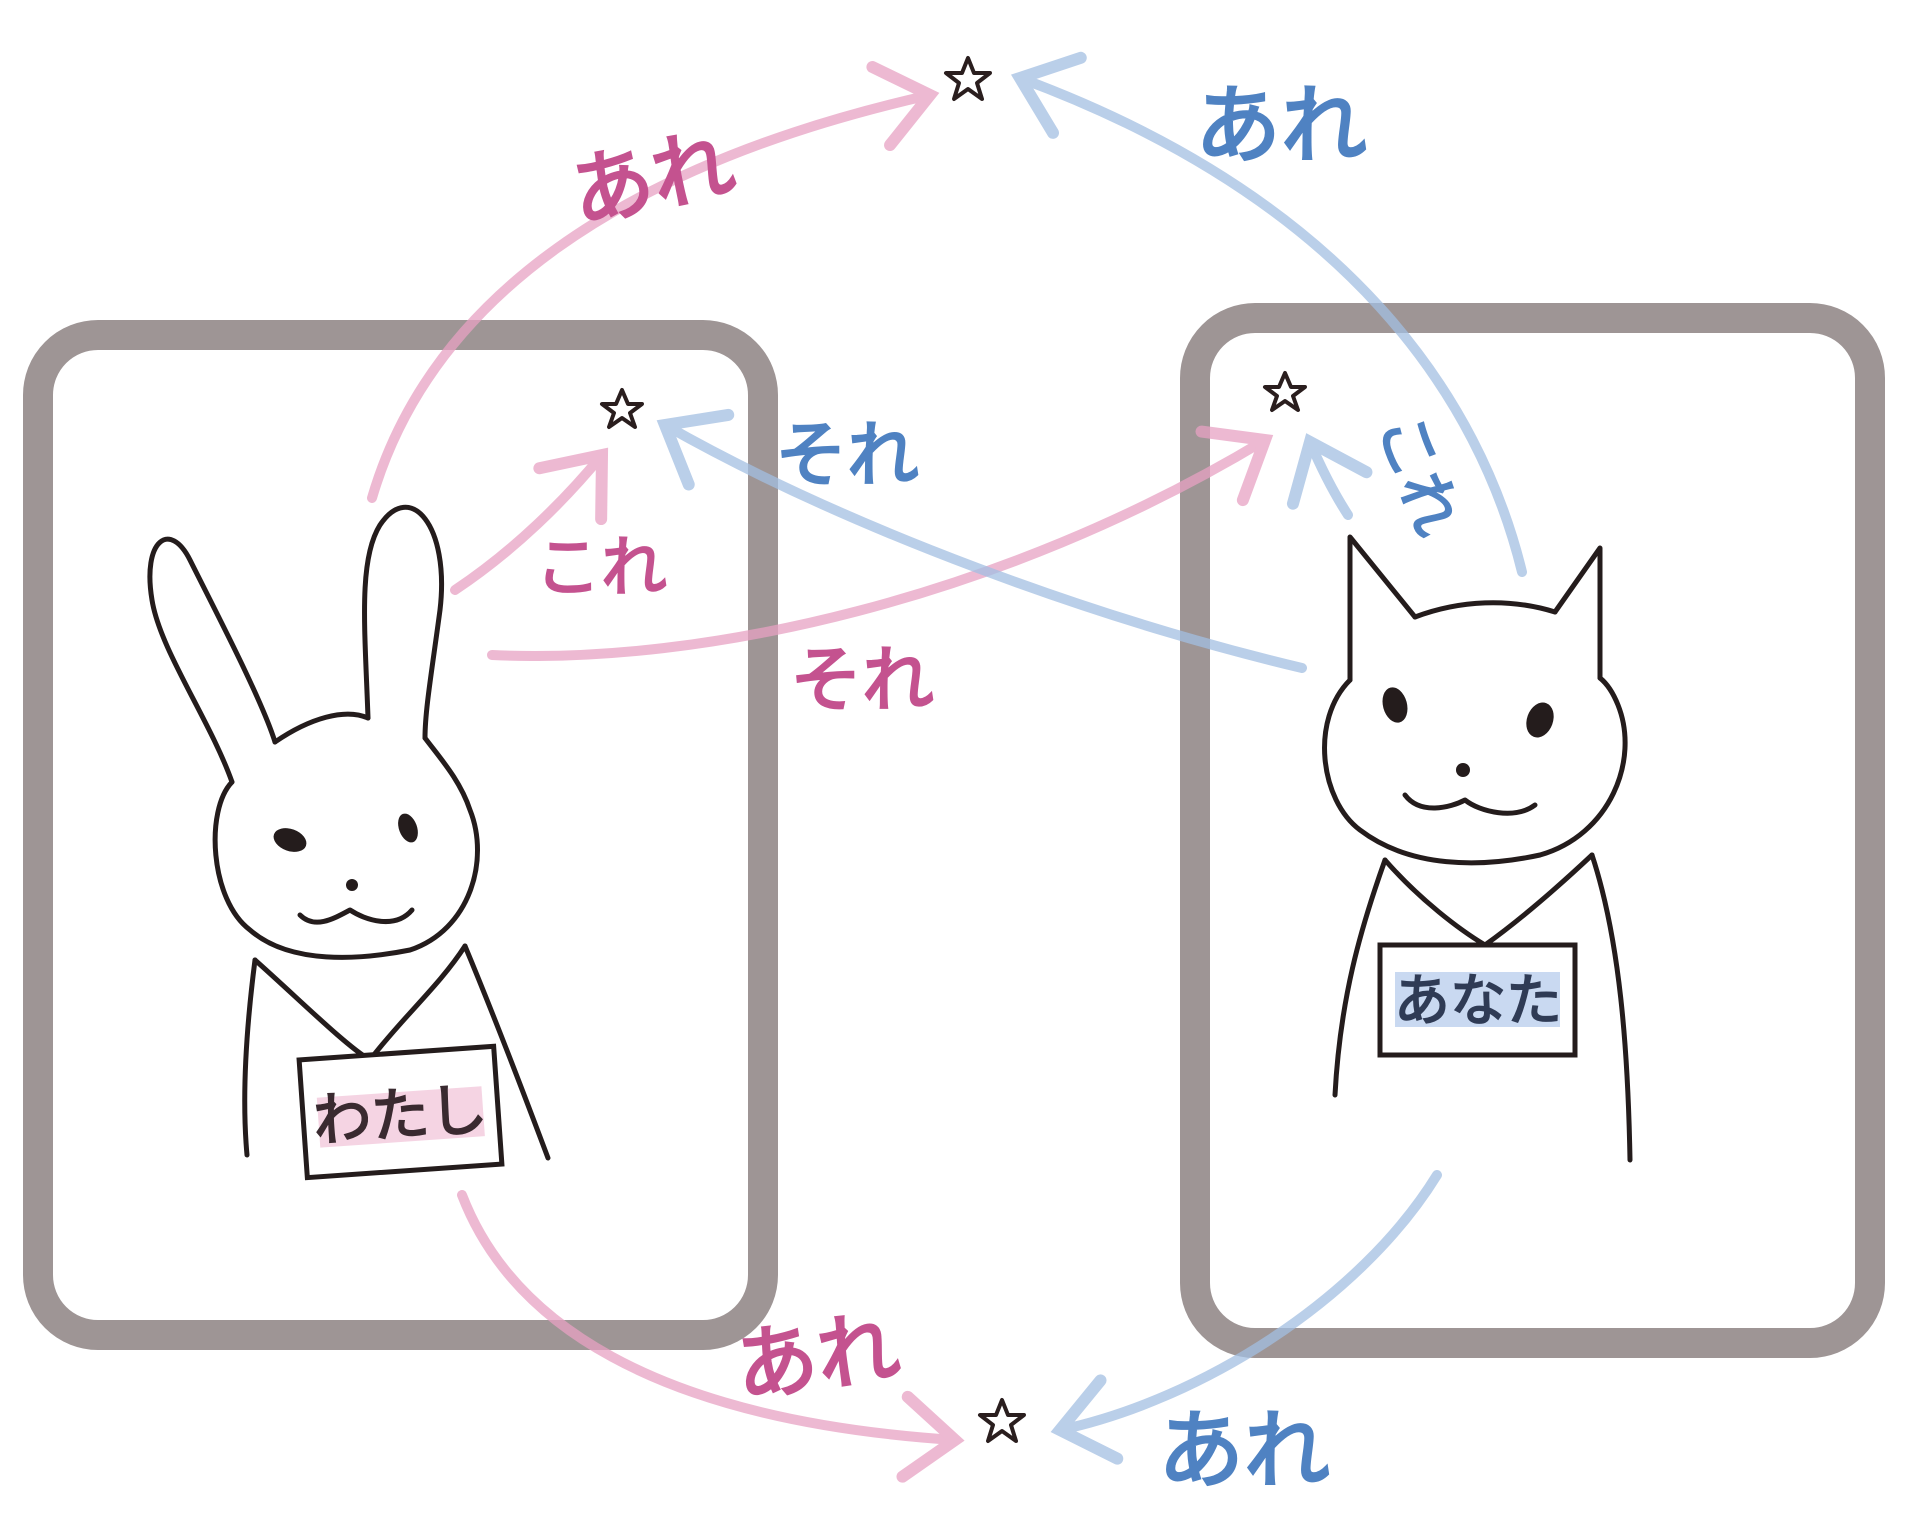 Image resolution: width=1911 pixels, height=1524 pixels. Describe the element at coordinates (862, 680) in the screenshot. I see `speaker-sore-label: それ` at that location.